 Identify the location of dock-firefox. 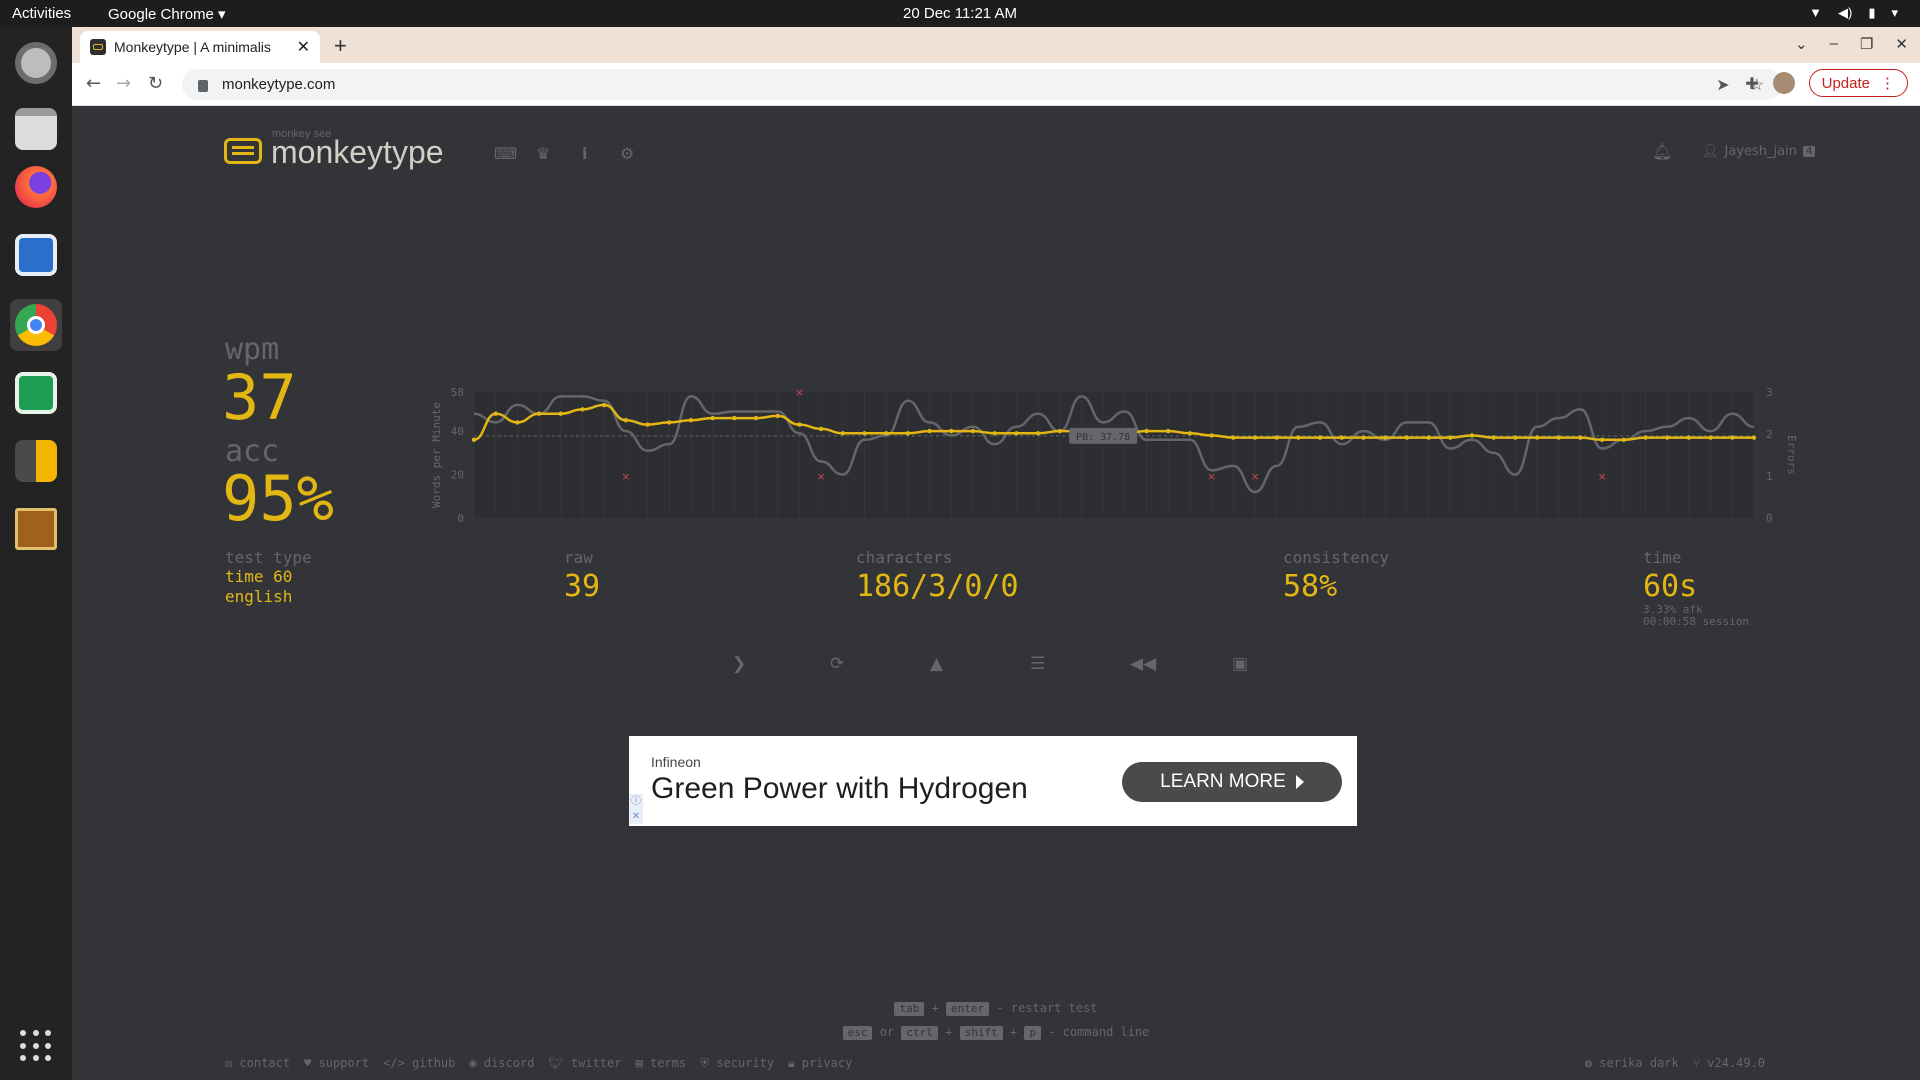
(36, 187).